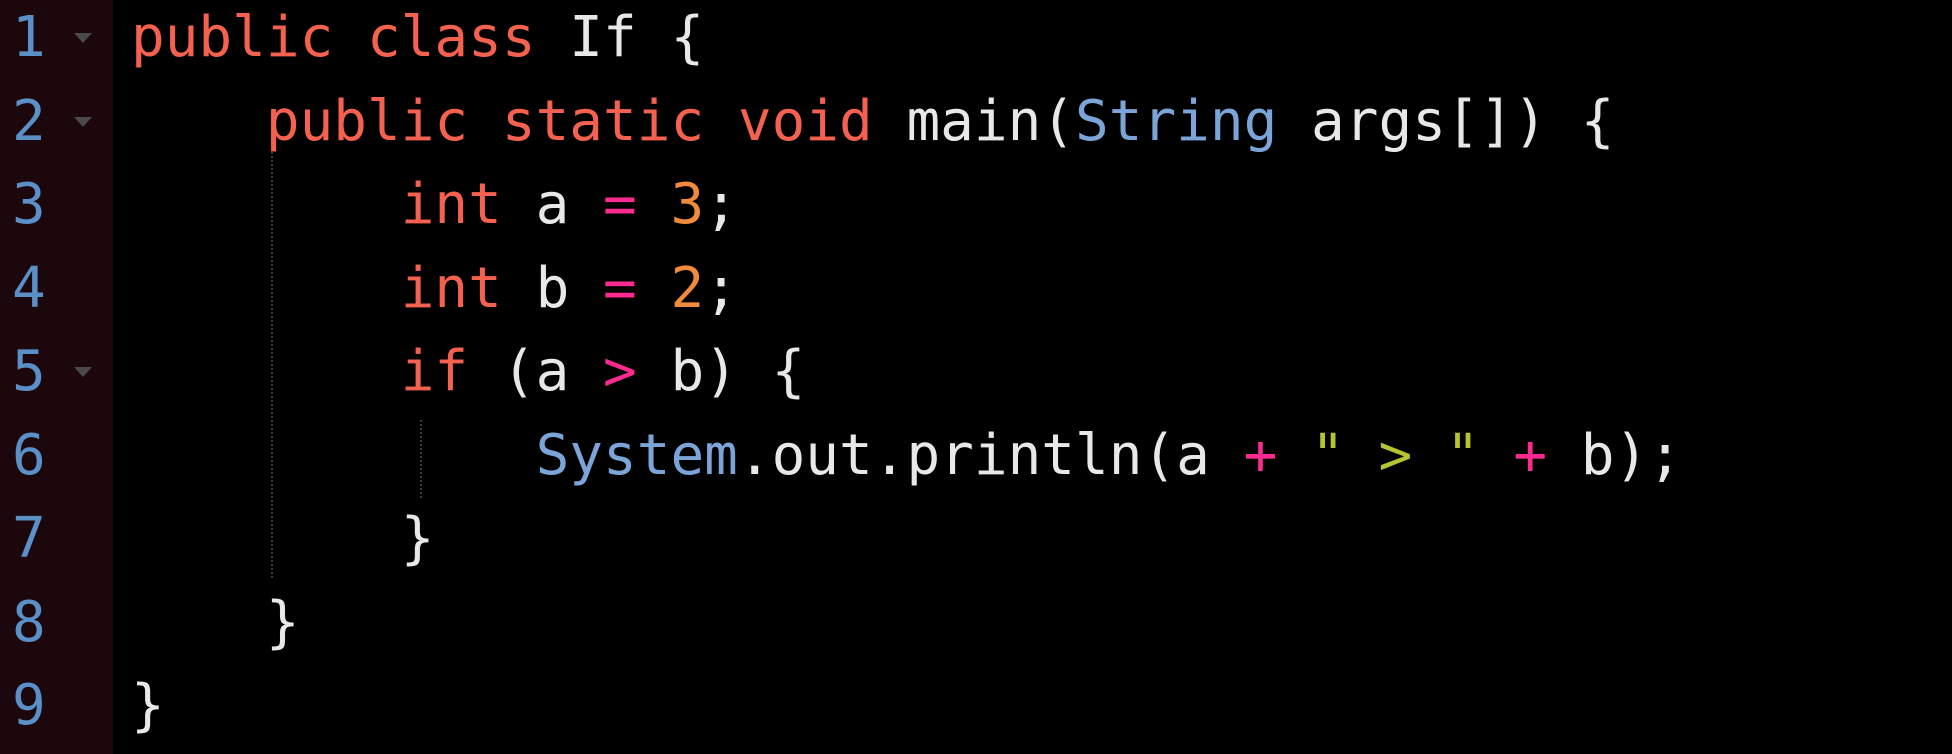  Describe the element at coordinates (569, 121) in the screenshot. I see `code-token-kw: public static void` at that location.